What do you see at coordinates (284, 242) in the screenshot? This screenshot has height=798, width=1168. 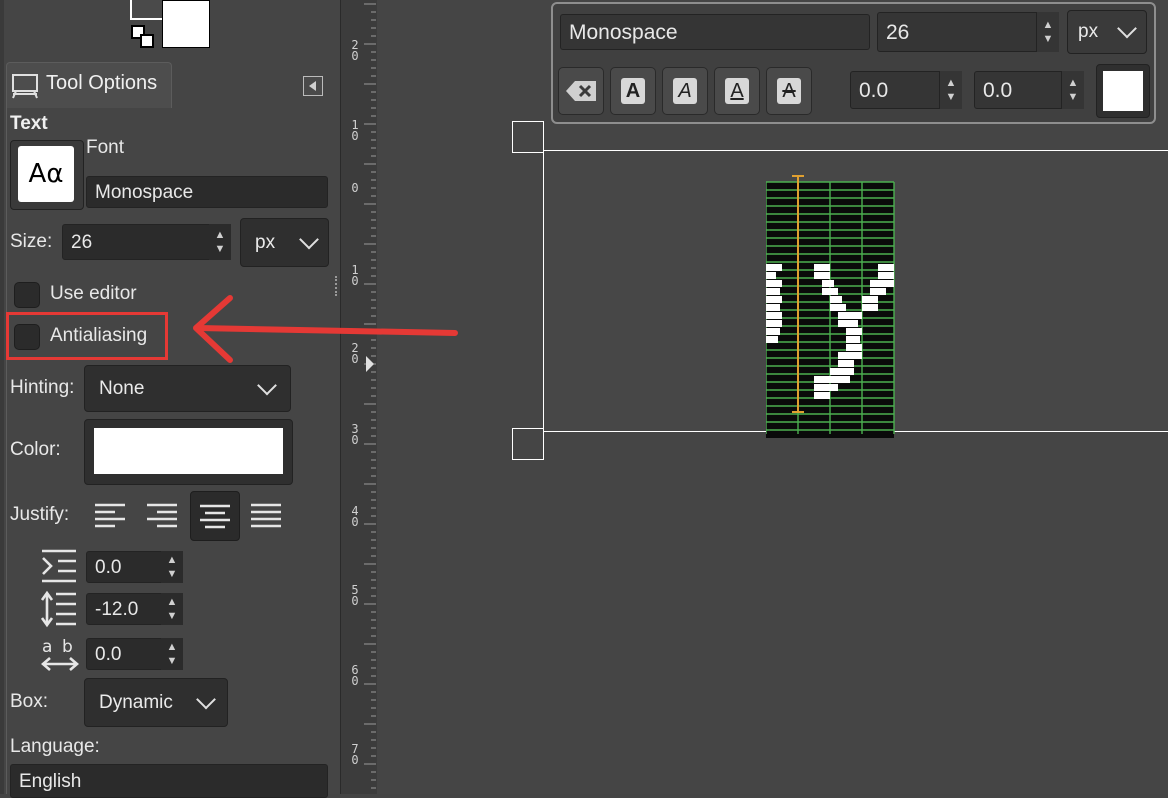 I see `size-unit-dropdown: px` at bounding box center [284, 242].